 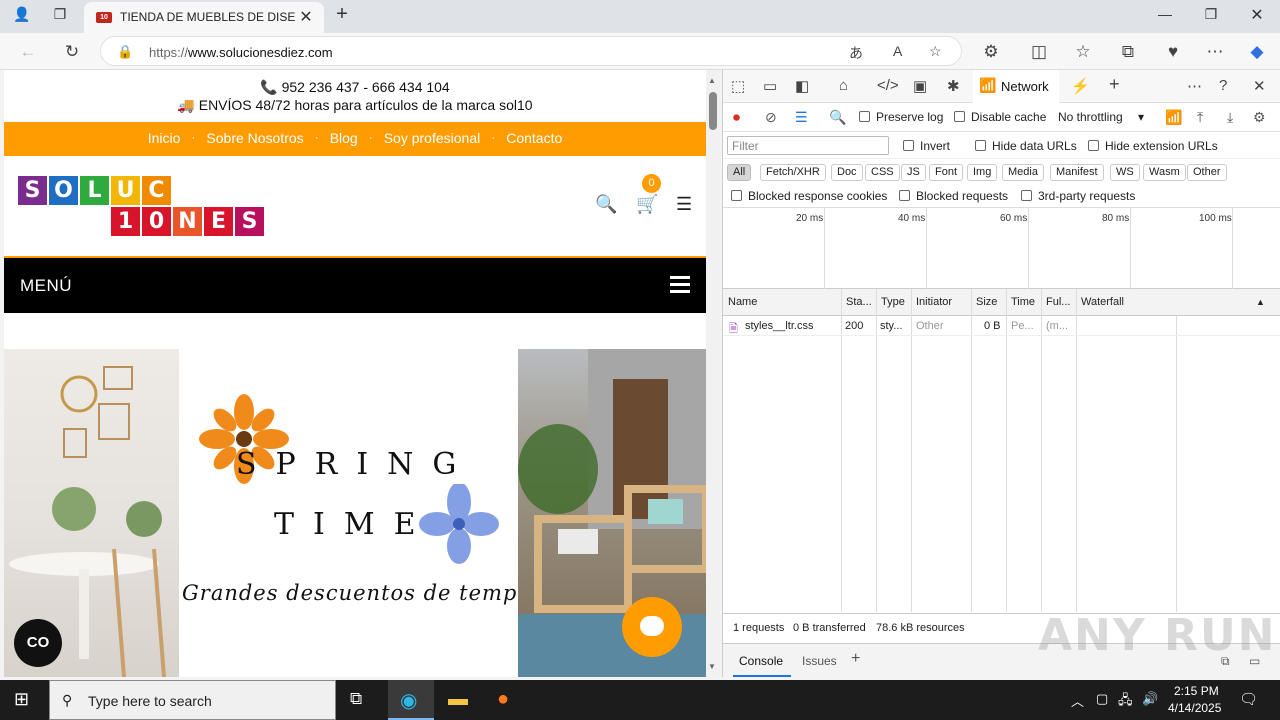 I want to click on tray-chevron-up-icon: ︿, so click(x=1077, y=700).